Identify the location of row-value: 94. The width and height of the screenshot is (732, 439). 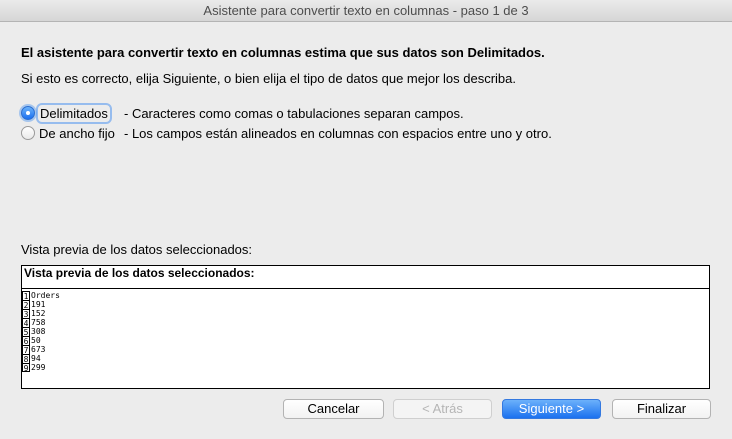
(36, 358).